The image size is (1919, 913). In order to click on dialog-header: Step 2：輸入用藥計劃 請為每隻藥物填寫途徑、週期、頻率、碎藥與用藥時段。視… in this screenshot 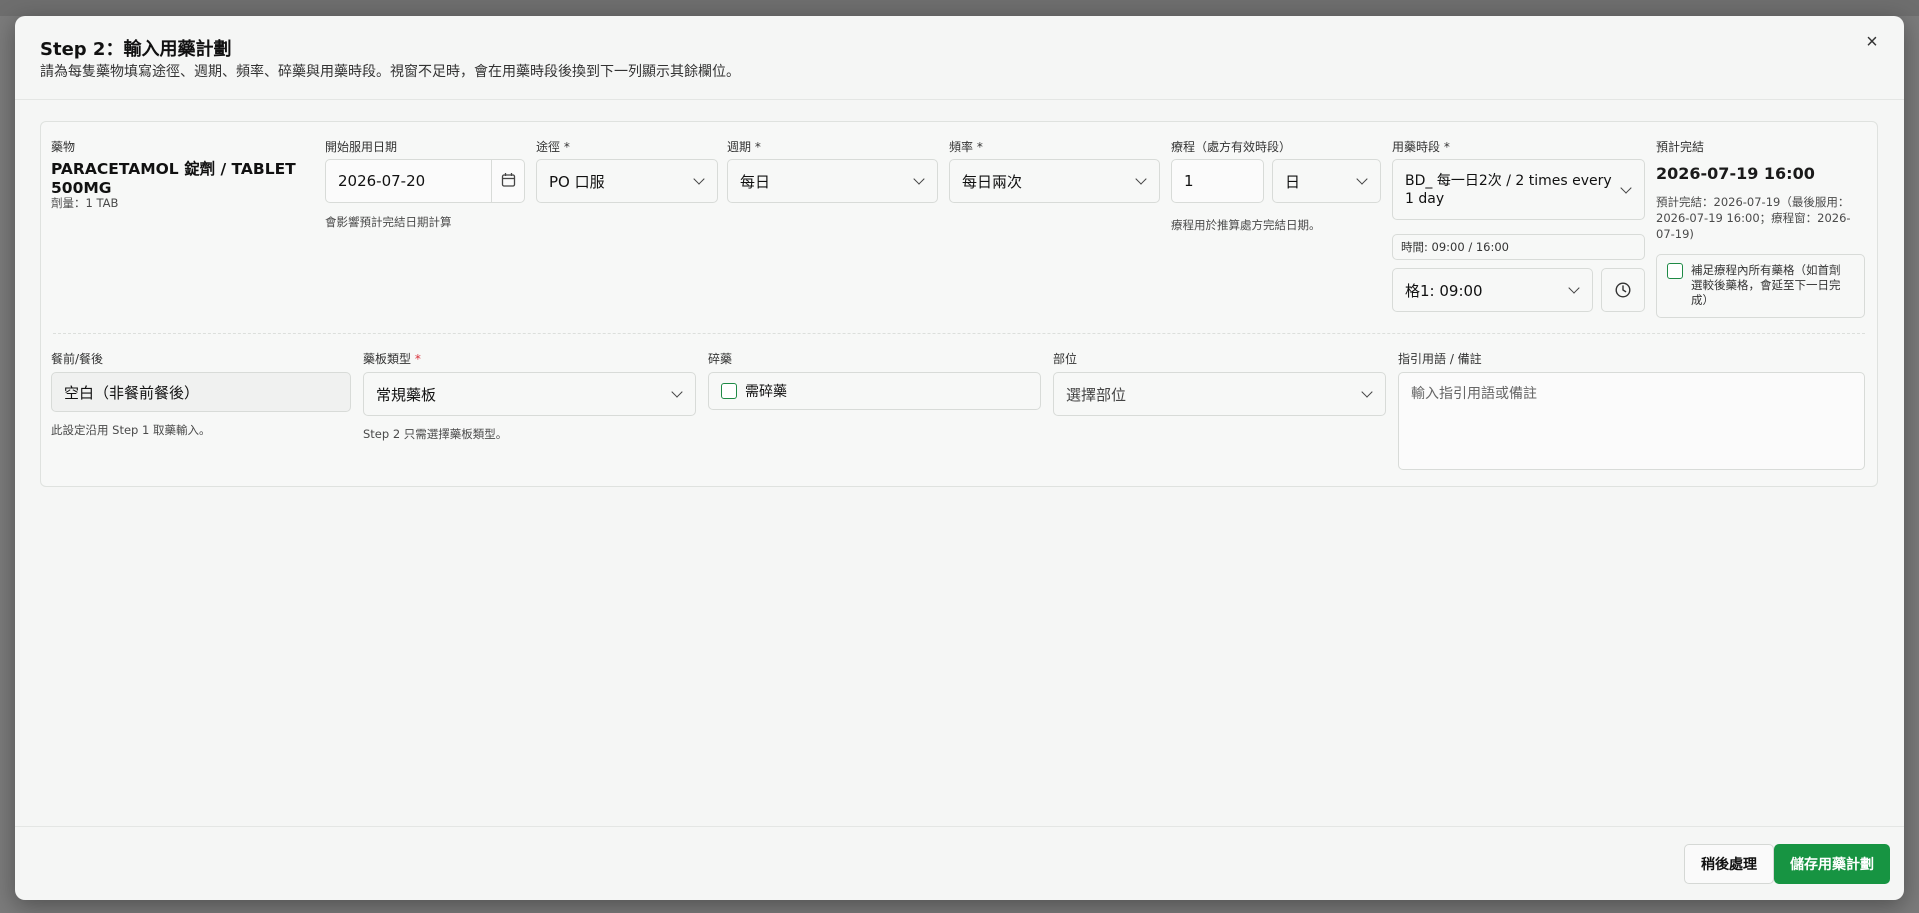, I will do `click(959, 58)`.